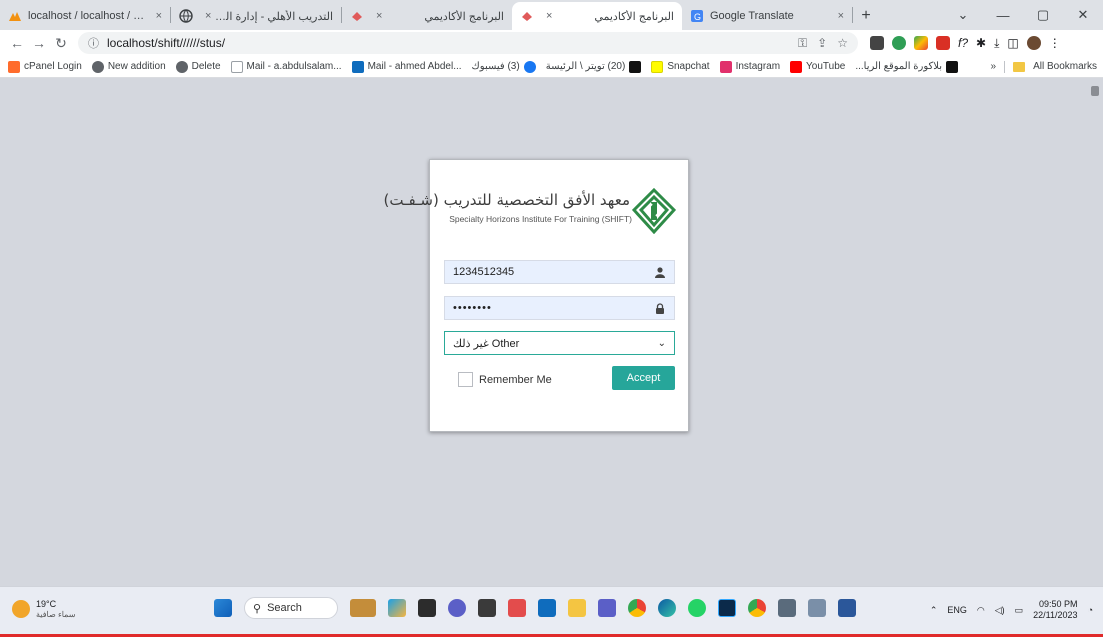 Image resolution: width=1103 pixels, height=637 pixels. I want to click on tab-google-translate: G Google Translate ×, so click(767, 16).